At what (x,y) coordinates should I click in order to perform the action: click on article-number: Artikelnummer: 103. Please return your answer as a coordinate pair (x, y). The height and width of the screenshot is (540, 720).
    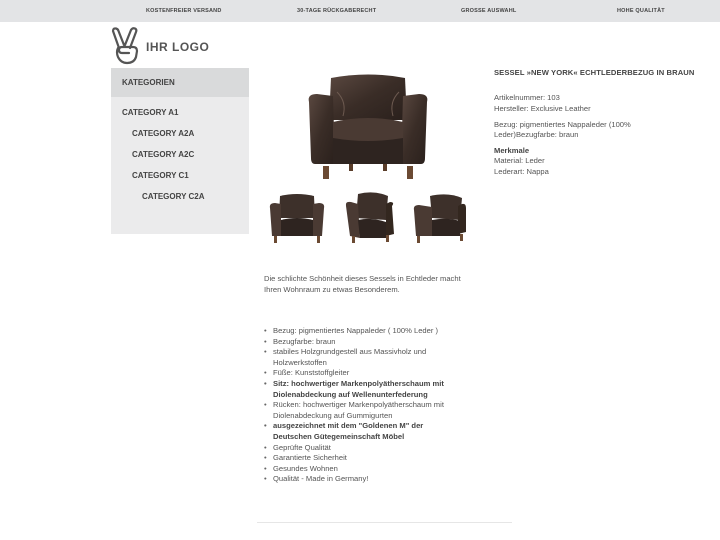
    Looking at the image, I should click on (527, 97).